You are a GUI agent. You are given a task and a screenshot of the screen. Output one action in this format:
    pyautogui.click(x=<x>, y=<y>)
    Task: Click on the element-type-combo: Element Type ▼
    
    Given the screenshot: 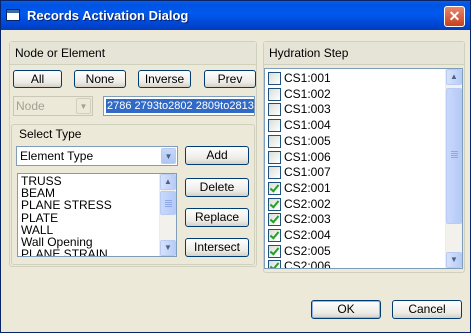 What is the action you would take?
    pyautogui.click(x=97, y=156)
    